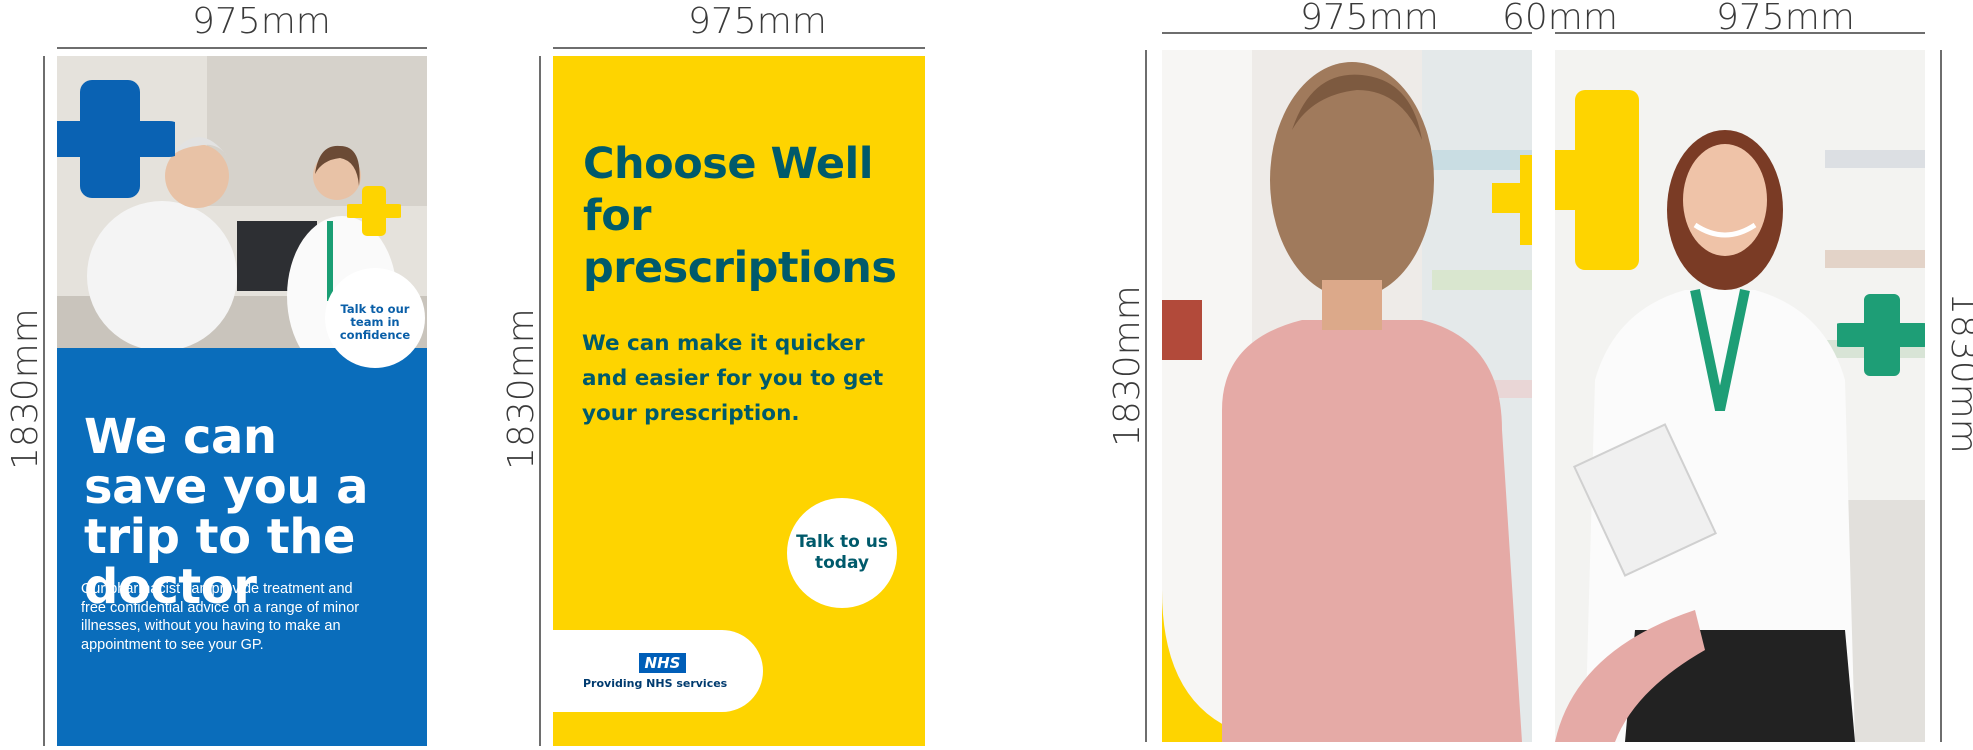 The height and width of the screenshot is (750, 1973). What do you see at coordinates (1785, 19) in the screenshot?
I see `dimension-label-panel4-width: 975mm` at bounding box center [1785, 19].